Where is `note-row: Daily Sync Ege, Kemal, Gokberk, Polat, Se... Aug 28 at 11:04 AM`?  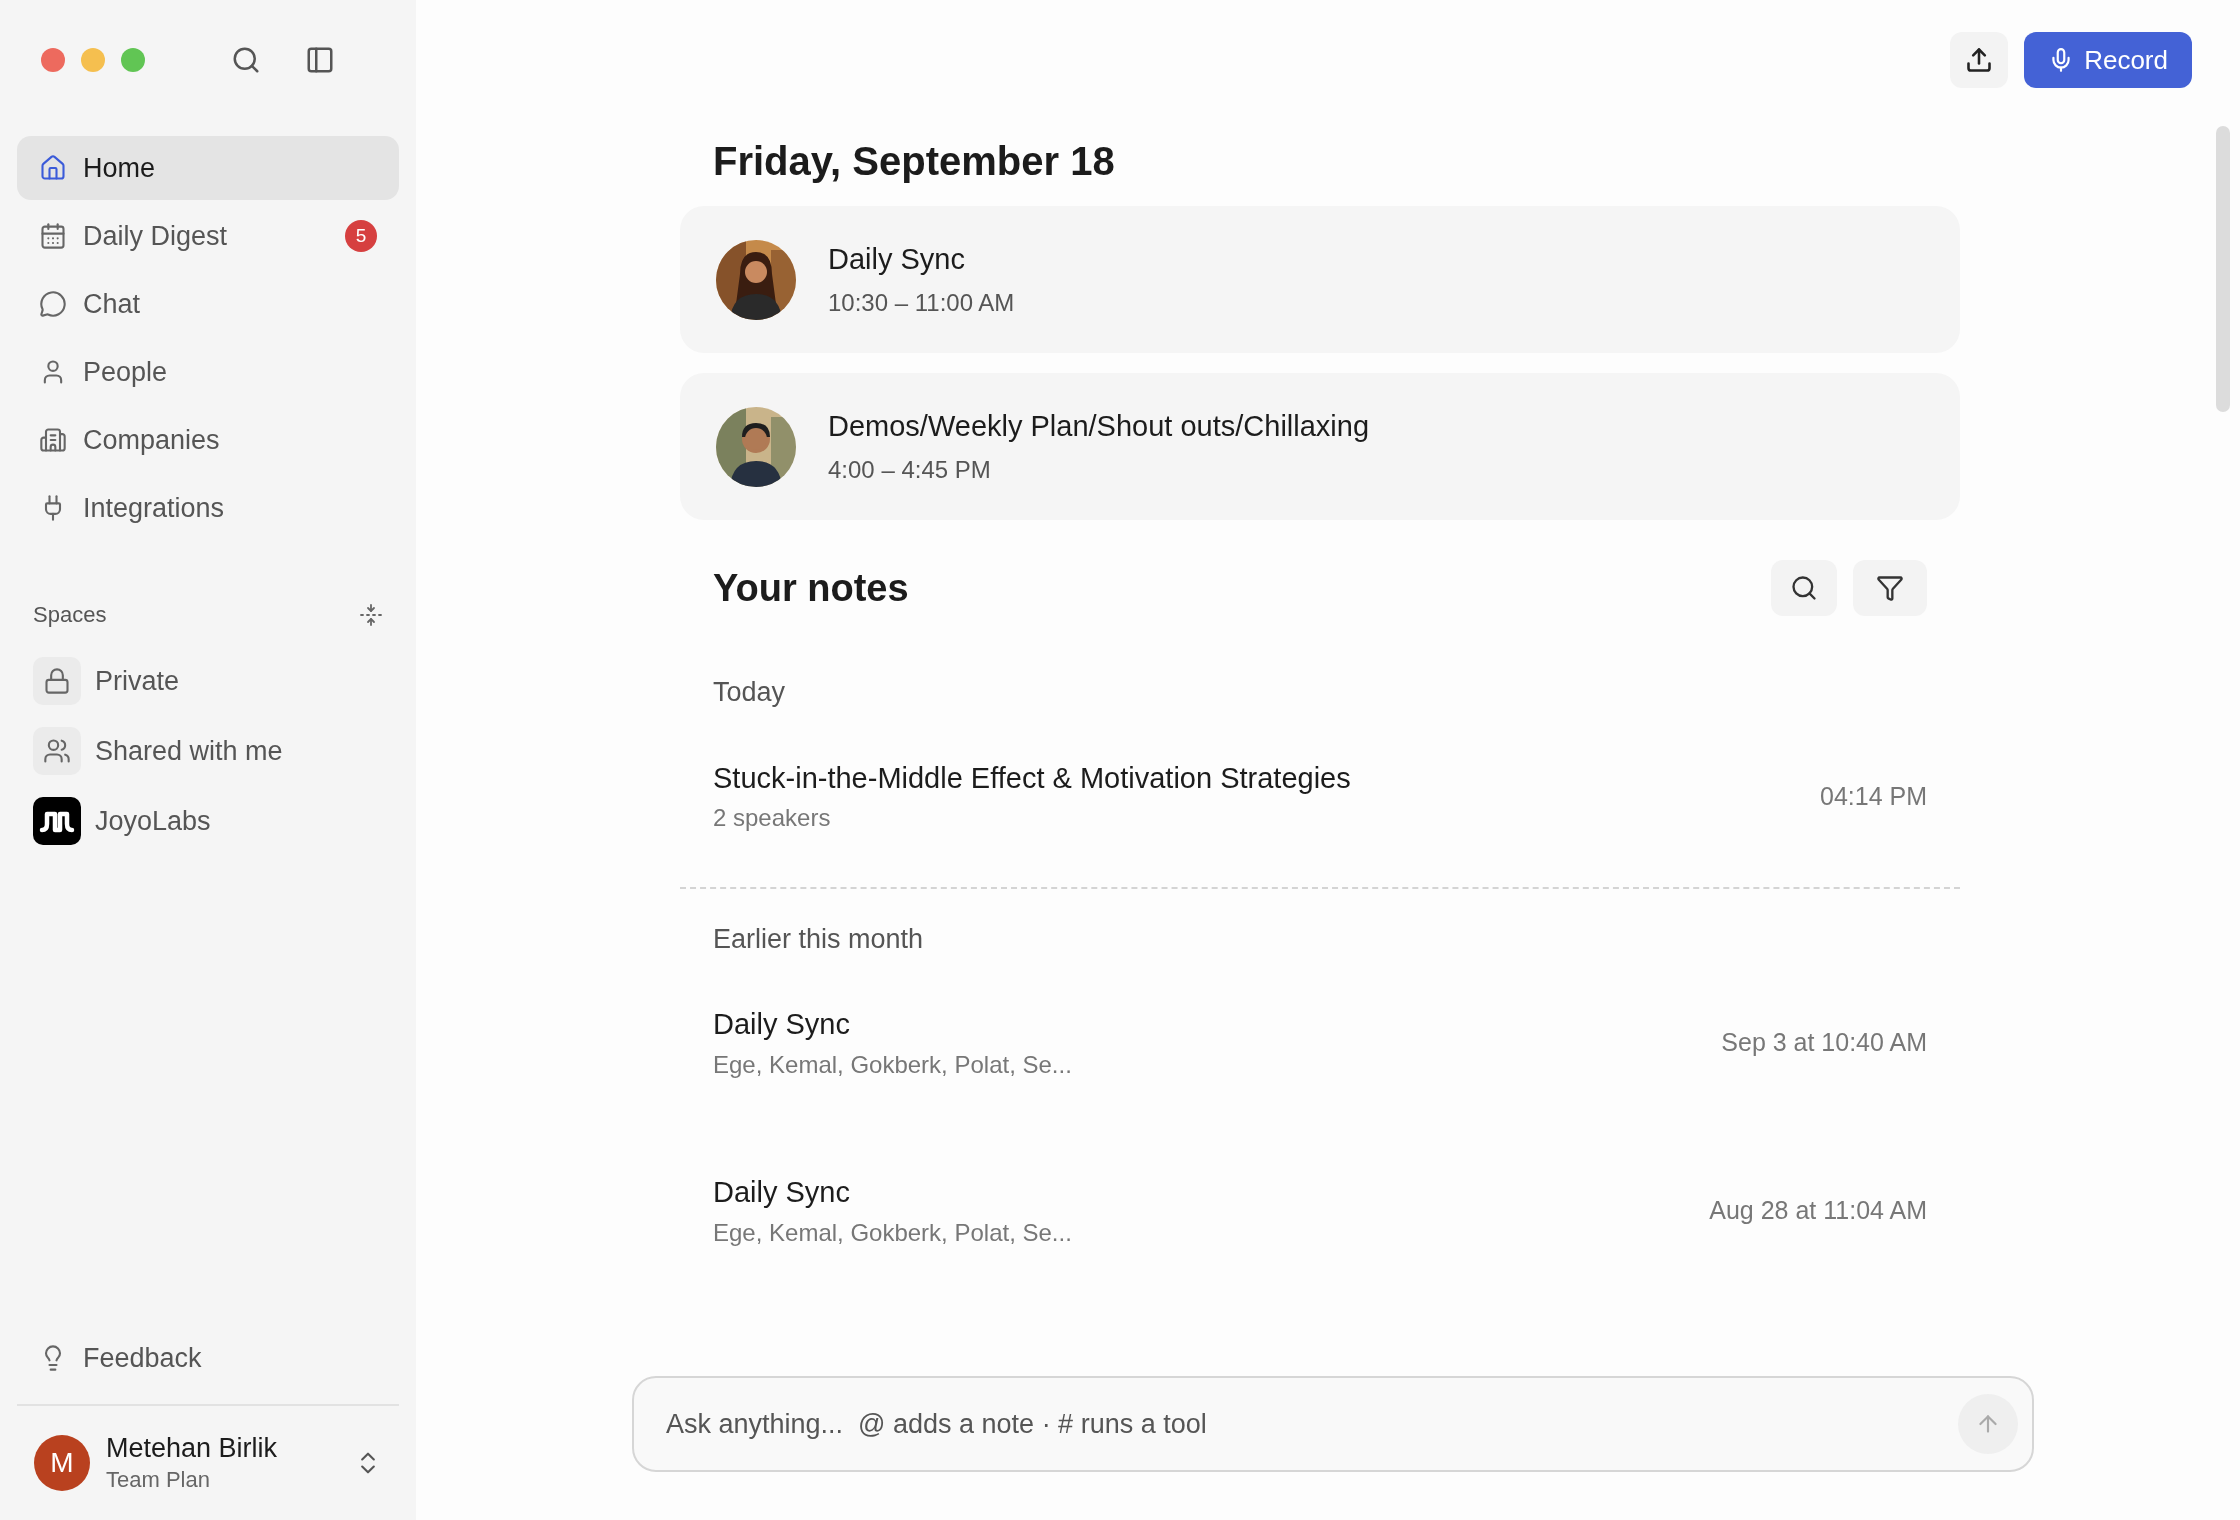 note-row: Daily Sync Ege, Kemal, Gokberk, Polat, Se... Aug 28 at 11:04 AM is located at coordinates (1320, 1211).